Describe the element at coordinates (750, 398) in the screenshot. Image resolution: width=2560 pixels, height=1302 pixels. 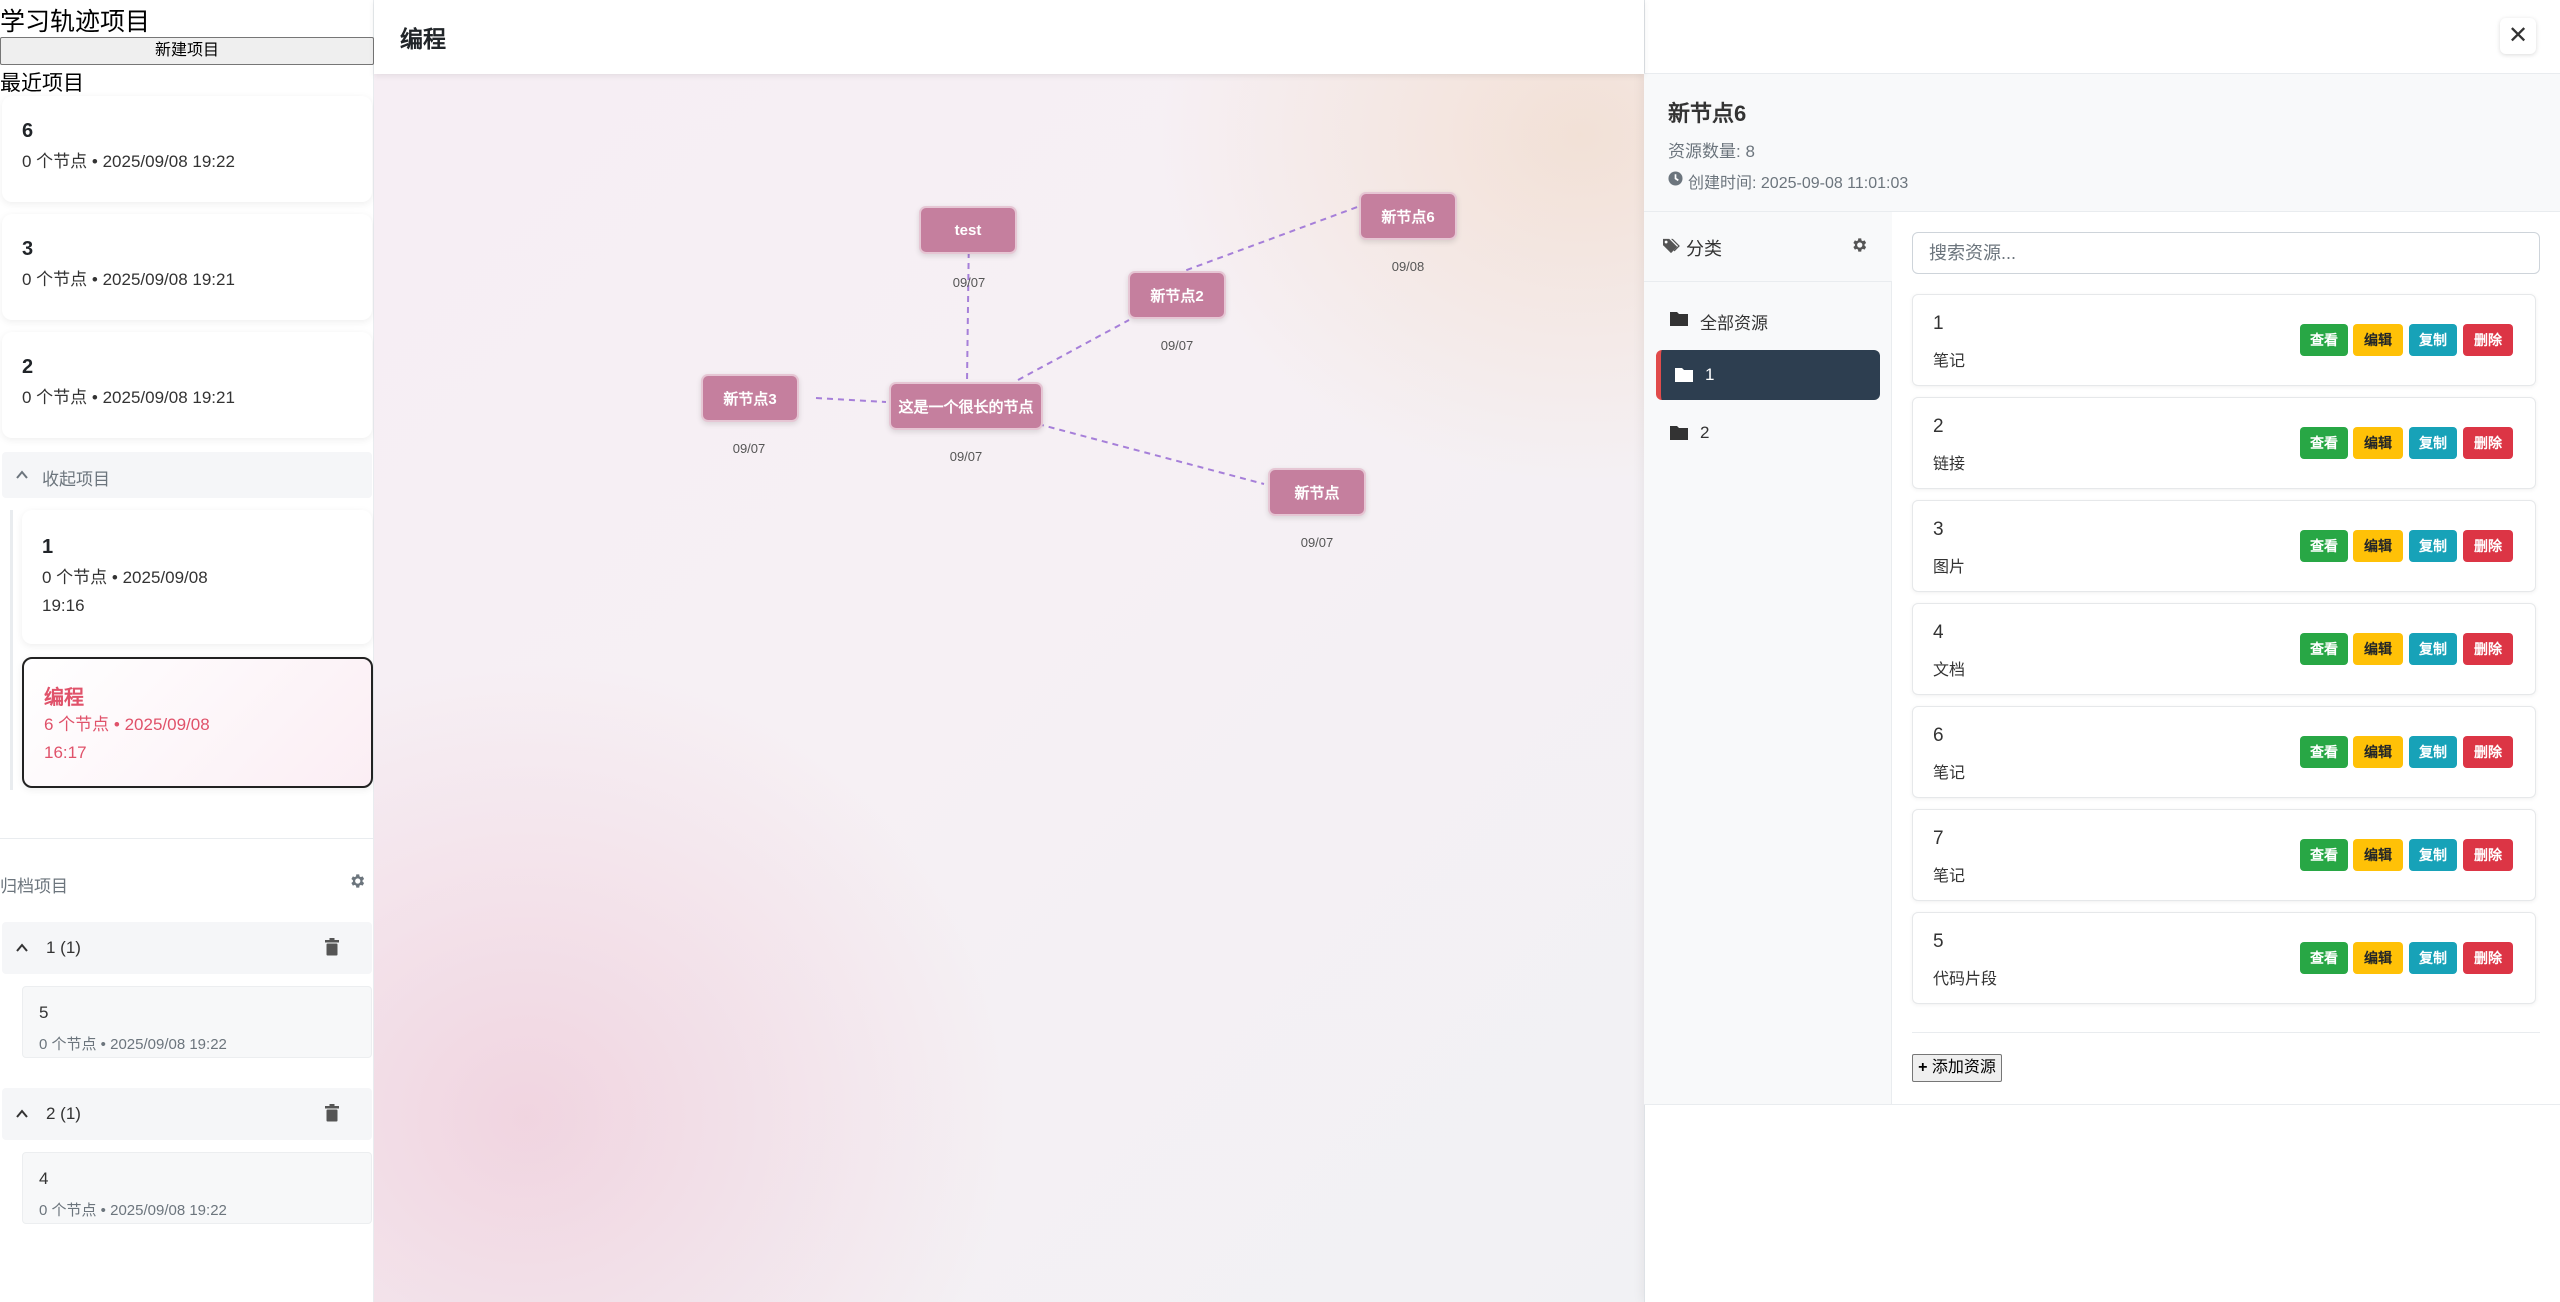
I see `graph-node: 新节点3` at that location.